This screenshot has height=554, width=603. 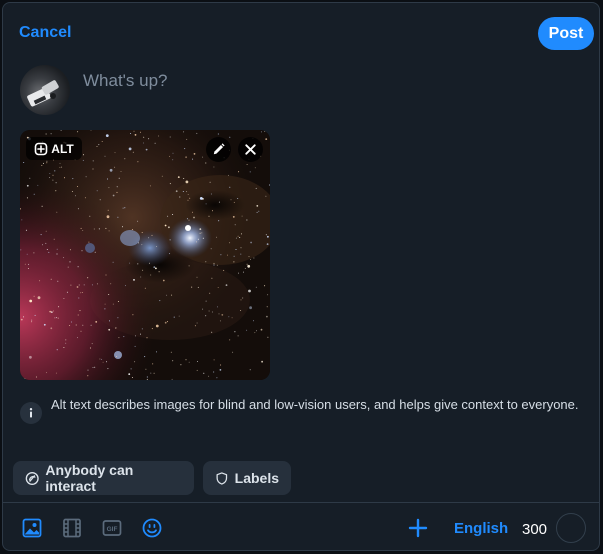 What do you see at coordinates (481, 528) in the screenshot?
I see `language-selector: English` at bounding box center [481, 528].